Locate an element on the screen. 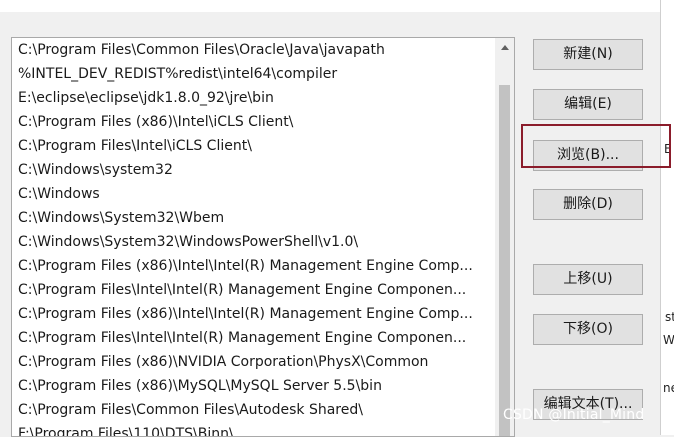 The width and height of the screenshot is (674, 437). path-list-item: C:\Windows\System32\Wbem is located at coordinates (252, 218).